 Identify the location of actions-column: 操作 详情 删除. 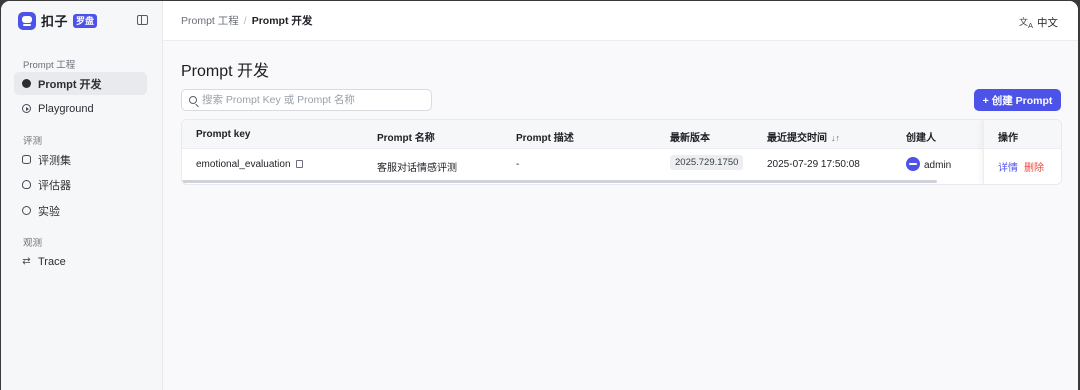
(1022, 152).